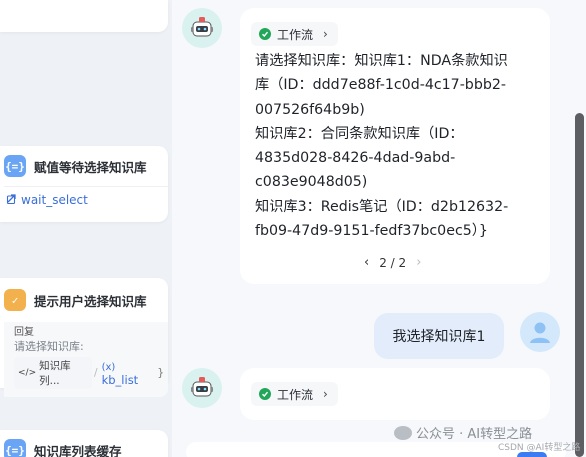  I want to click on node-header: ✓ 提示用户选择知识库, so click(84, 300).